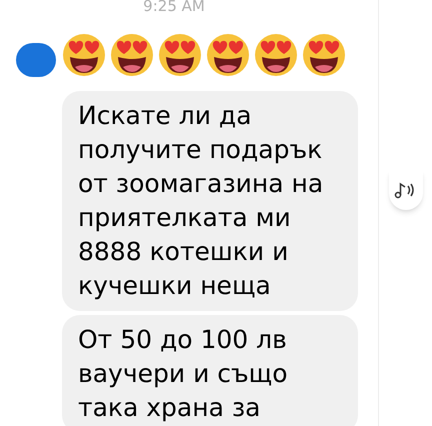 The height and width of the screenshot is (426, 432). Describe the element at coordinates (174, 7) in the screenshot. I see `timestamp: 9:25 AM` at that location.